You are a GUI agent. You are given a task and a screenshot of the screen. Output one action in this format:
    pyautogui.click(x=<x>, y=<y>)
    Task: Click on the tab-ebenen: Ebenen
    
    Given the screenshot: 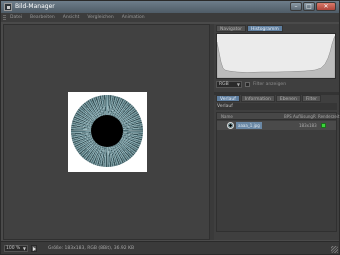 What is the action you would take?
    pyautogui.click(x=288, y=98)
    